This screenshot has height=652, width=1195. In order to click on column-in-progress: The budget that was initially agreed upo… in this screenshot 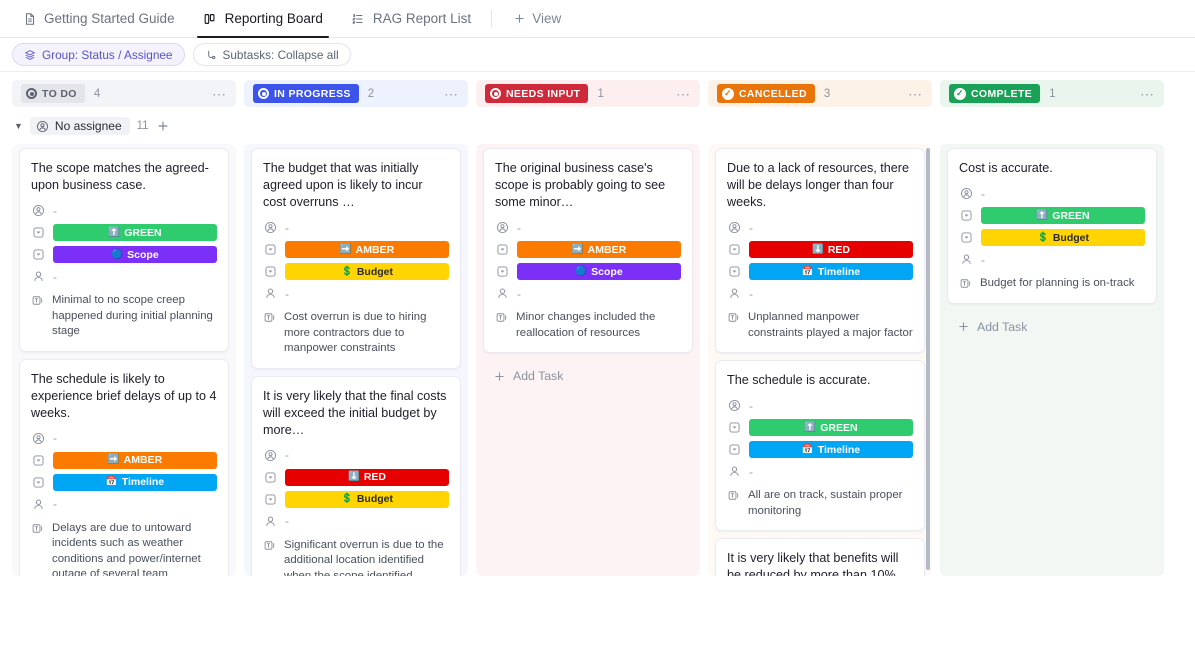, I will do `click(356, 360)`.